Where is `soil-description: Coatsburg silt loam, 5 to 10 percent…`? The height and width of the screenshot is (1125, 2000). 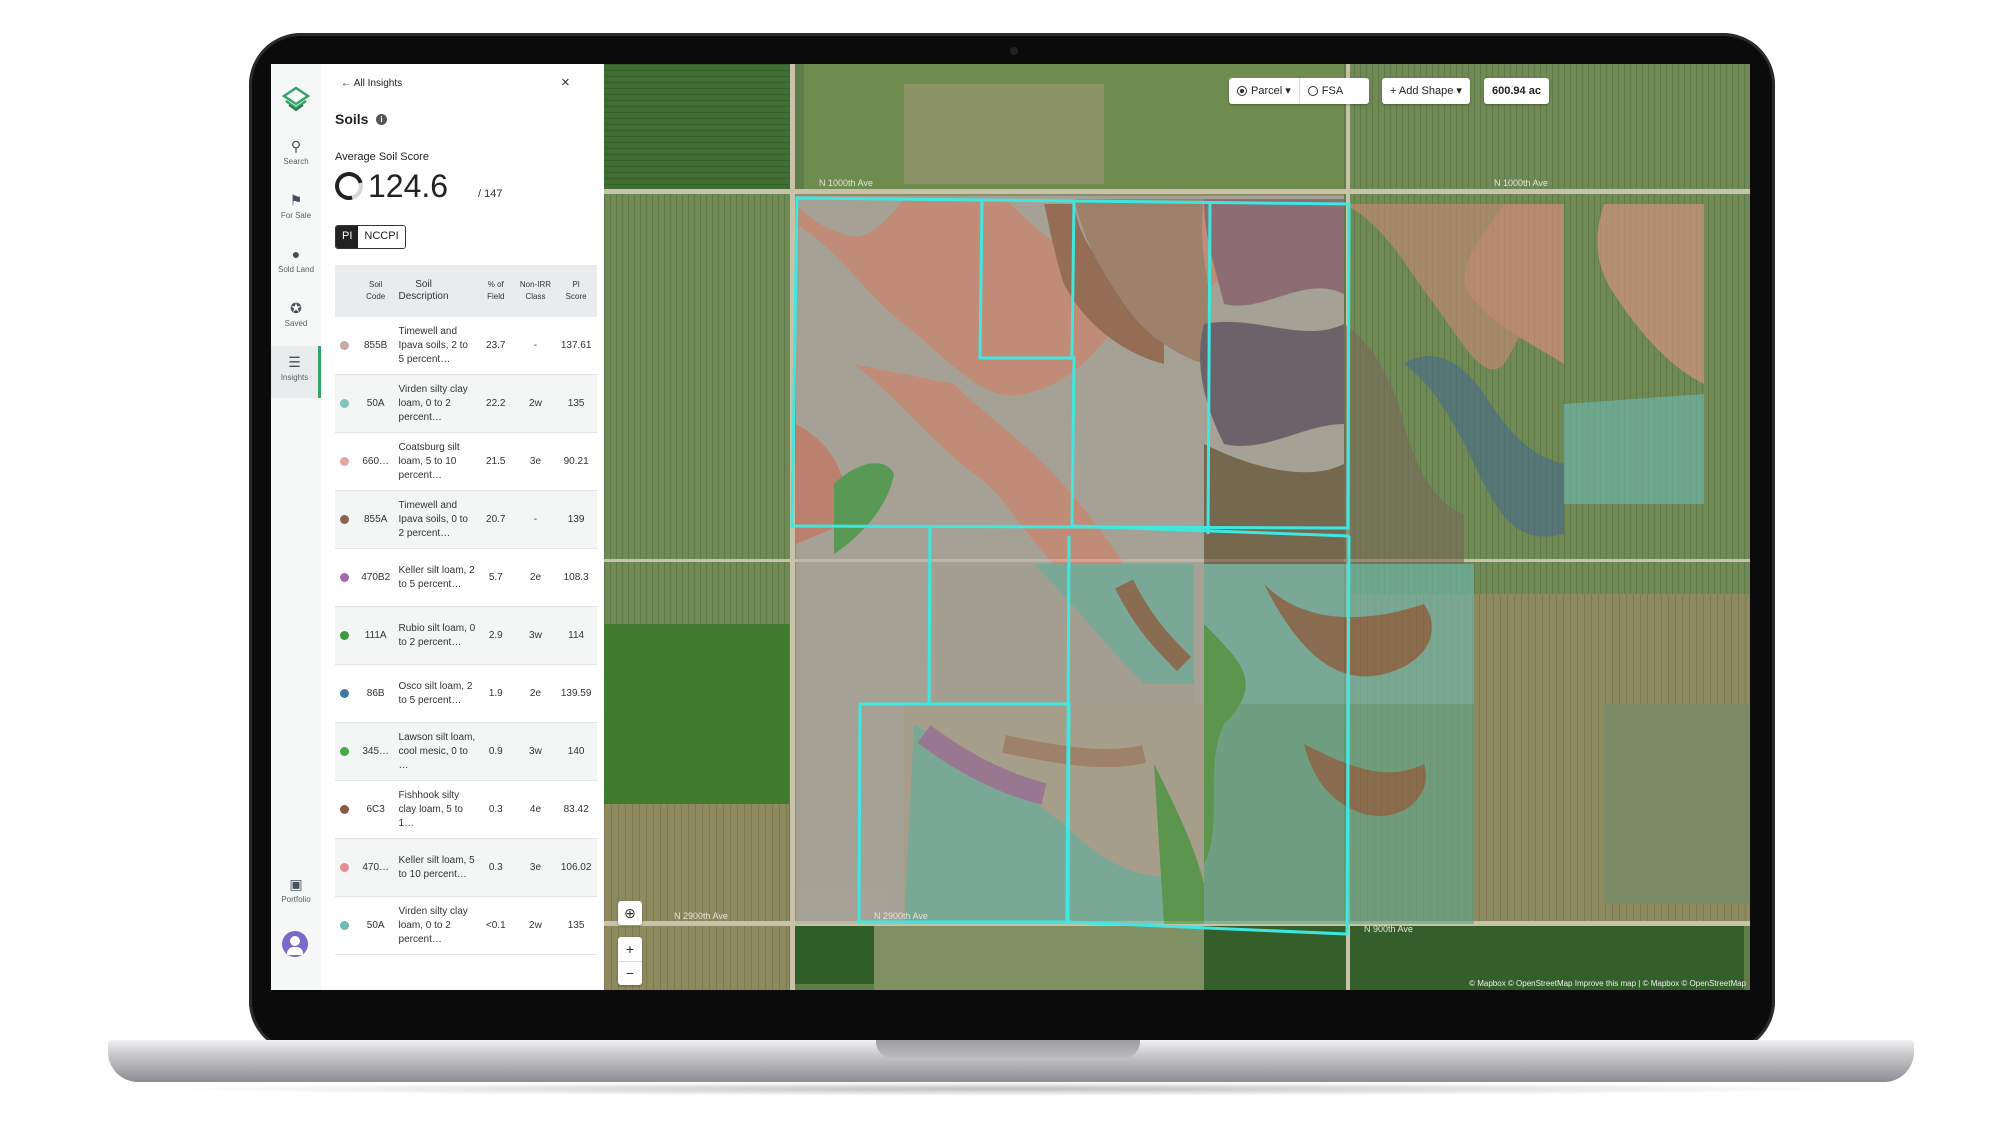 soil-description: Coatsburg silt loam, 5 to 10 percent… is located at coordinates (429, 461).